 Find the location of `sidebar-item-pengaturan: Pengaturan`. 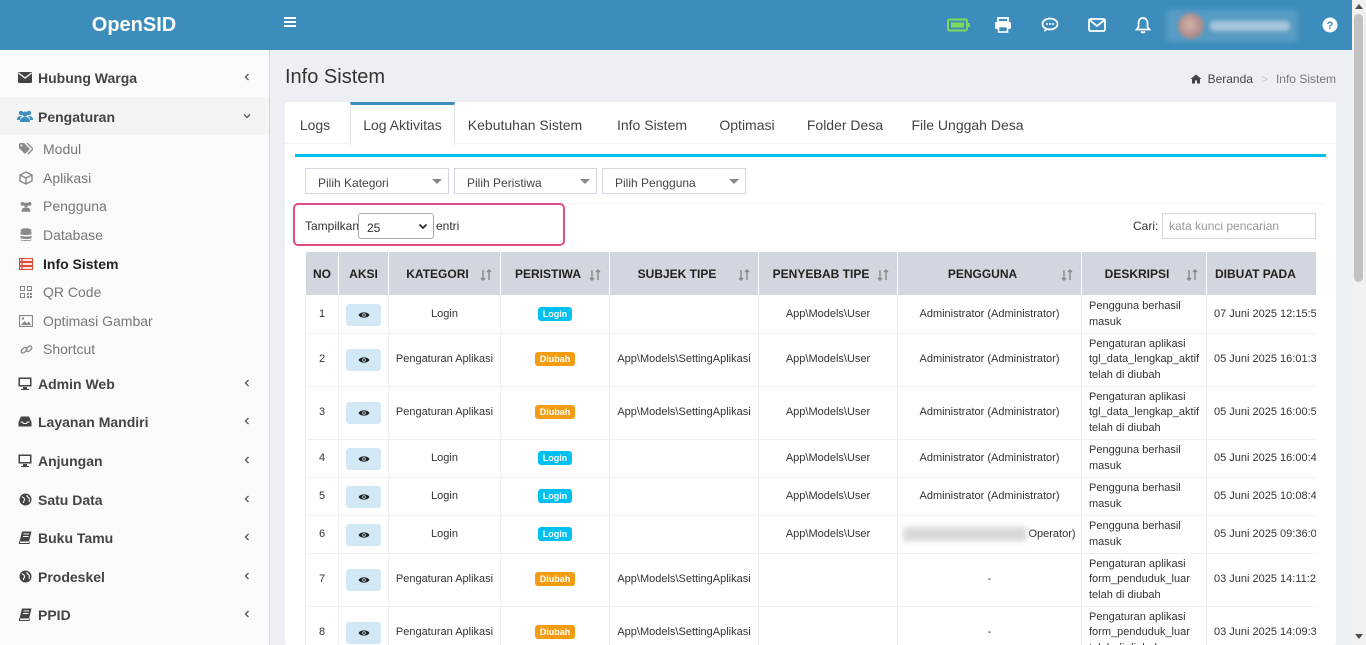

sidebar-item-pengaturan: Pengaturan is located at coordinates (134, 116).